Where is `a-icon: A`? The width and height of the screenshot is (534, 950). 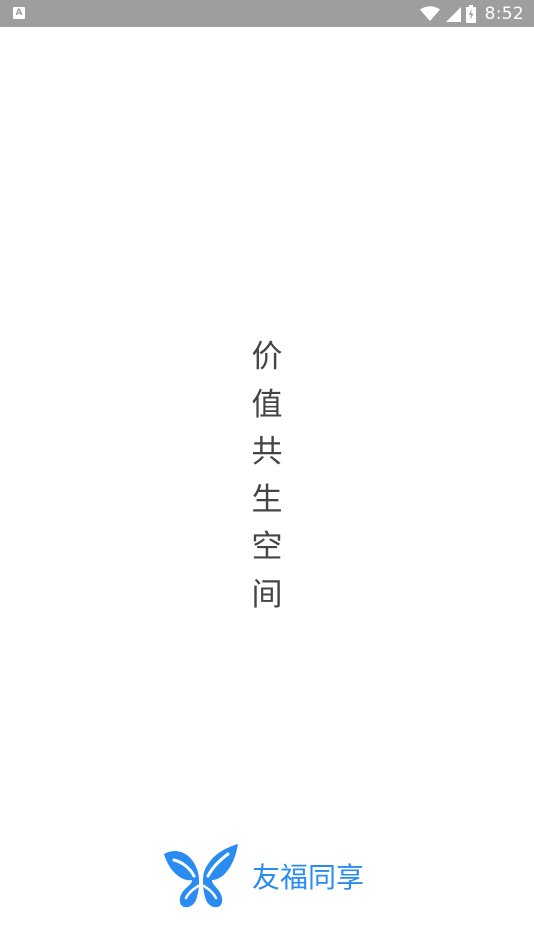
a-icon: A is located at coordinates (19, 13).